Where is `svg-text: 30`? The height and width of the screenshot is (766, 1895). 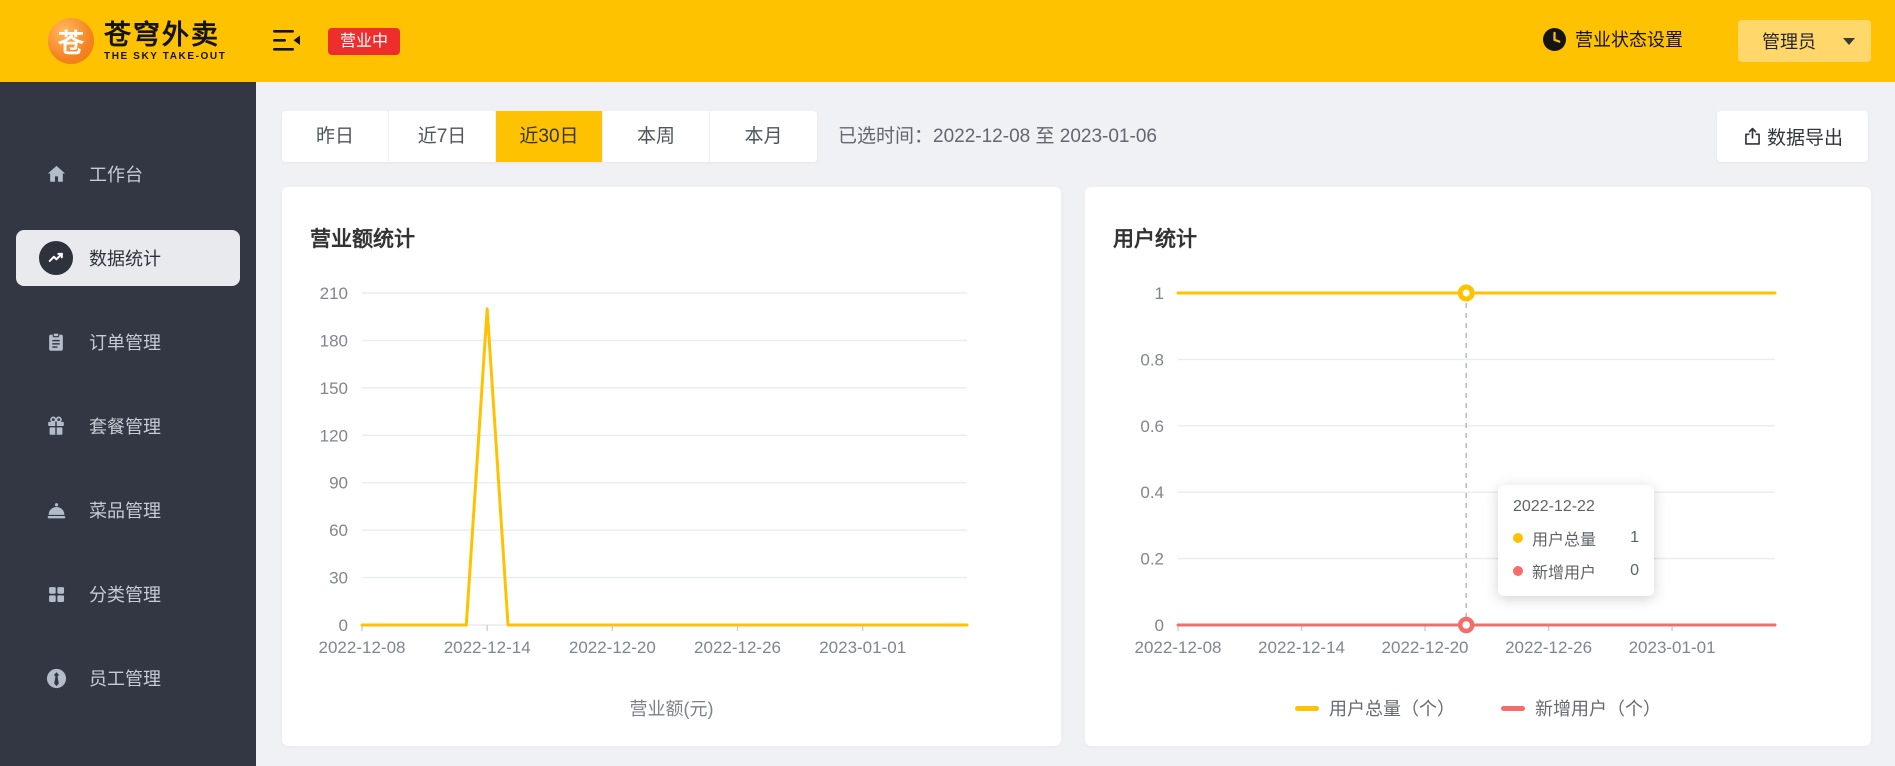
svg-text: 30 is located at coordinates (338, 578).